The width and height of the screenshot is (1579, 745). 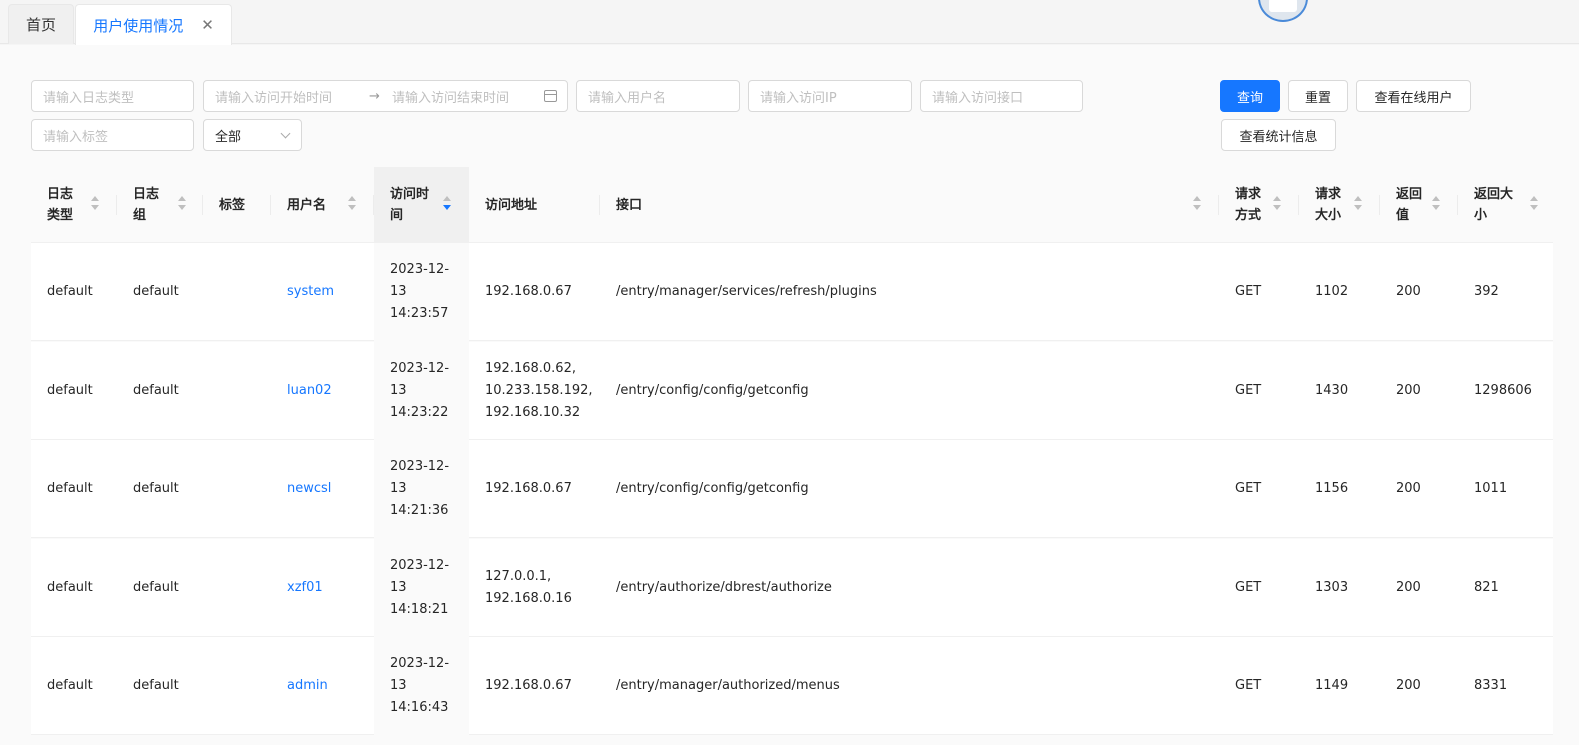 What do you see at coordinates (447, 204) in the screenshot?
I see `sort-desc-icon` at bounding box center [447, 204].